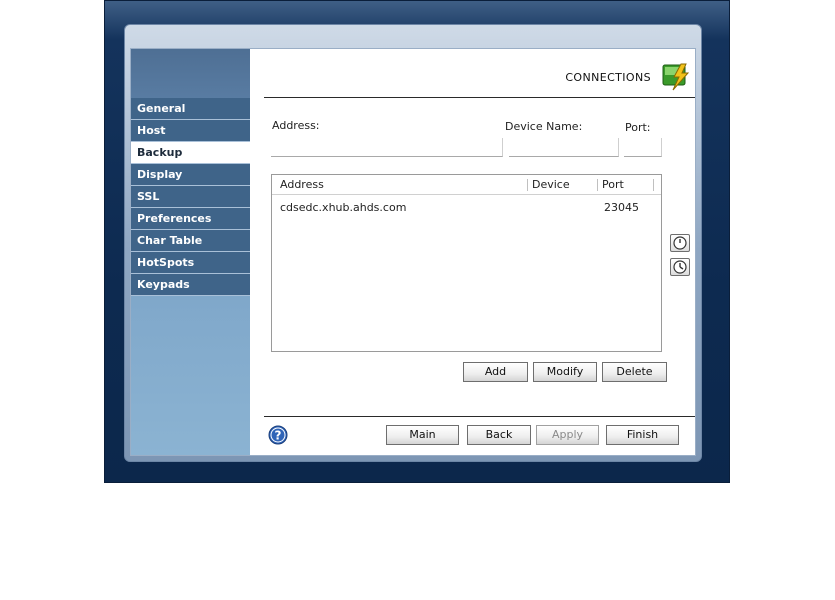  What do you see at coordinates (551, 184) in the screenshot?
I see `column-header-device: Device` at bounding box center [551, 184].